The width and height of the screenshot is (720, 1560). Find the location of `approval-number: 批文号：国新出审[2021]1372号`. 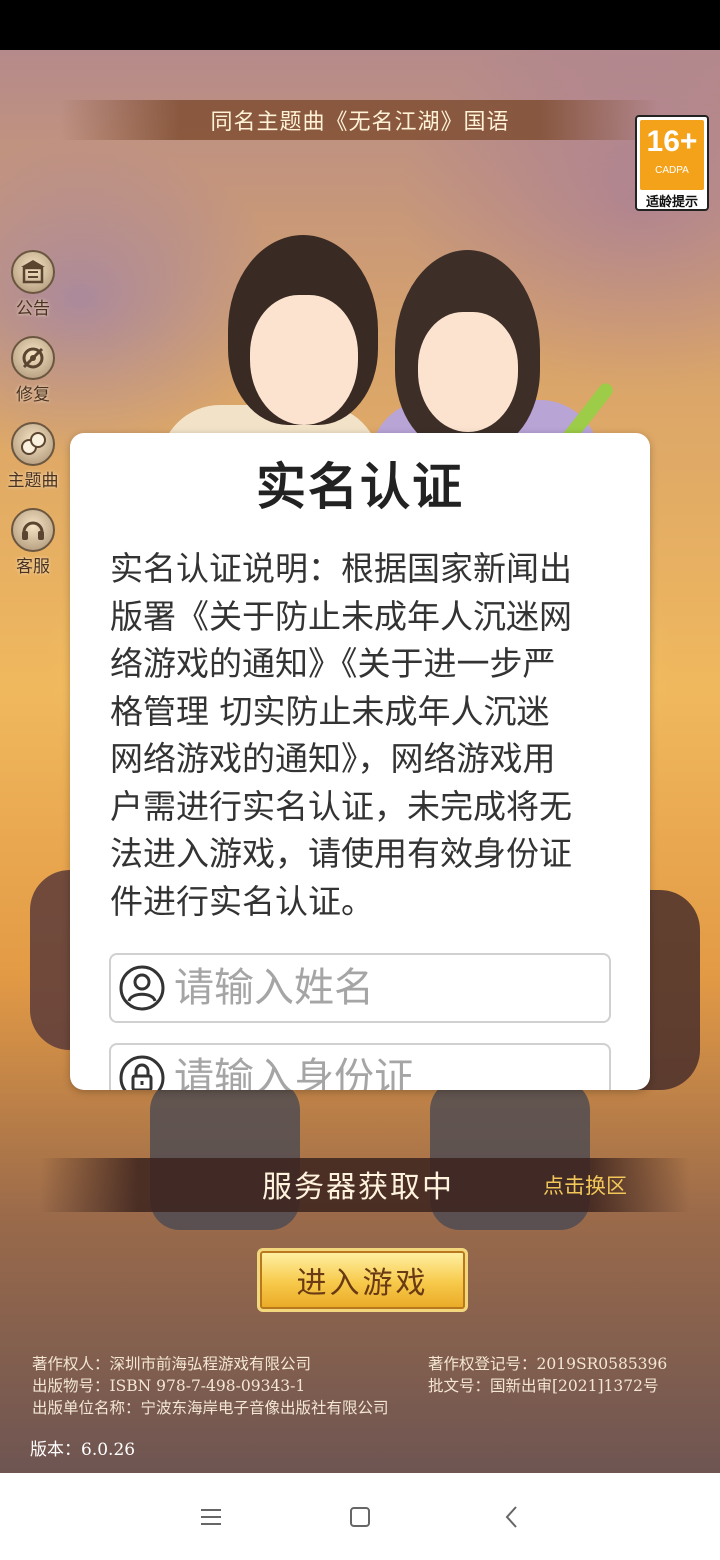

approval-number: 批文号：国新出审[2021]1372号 is located at coordinates (543, 1386).